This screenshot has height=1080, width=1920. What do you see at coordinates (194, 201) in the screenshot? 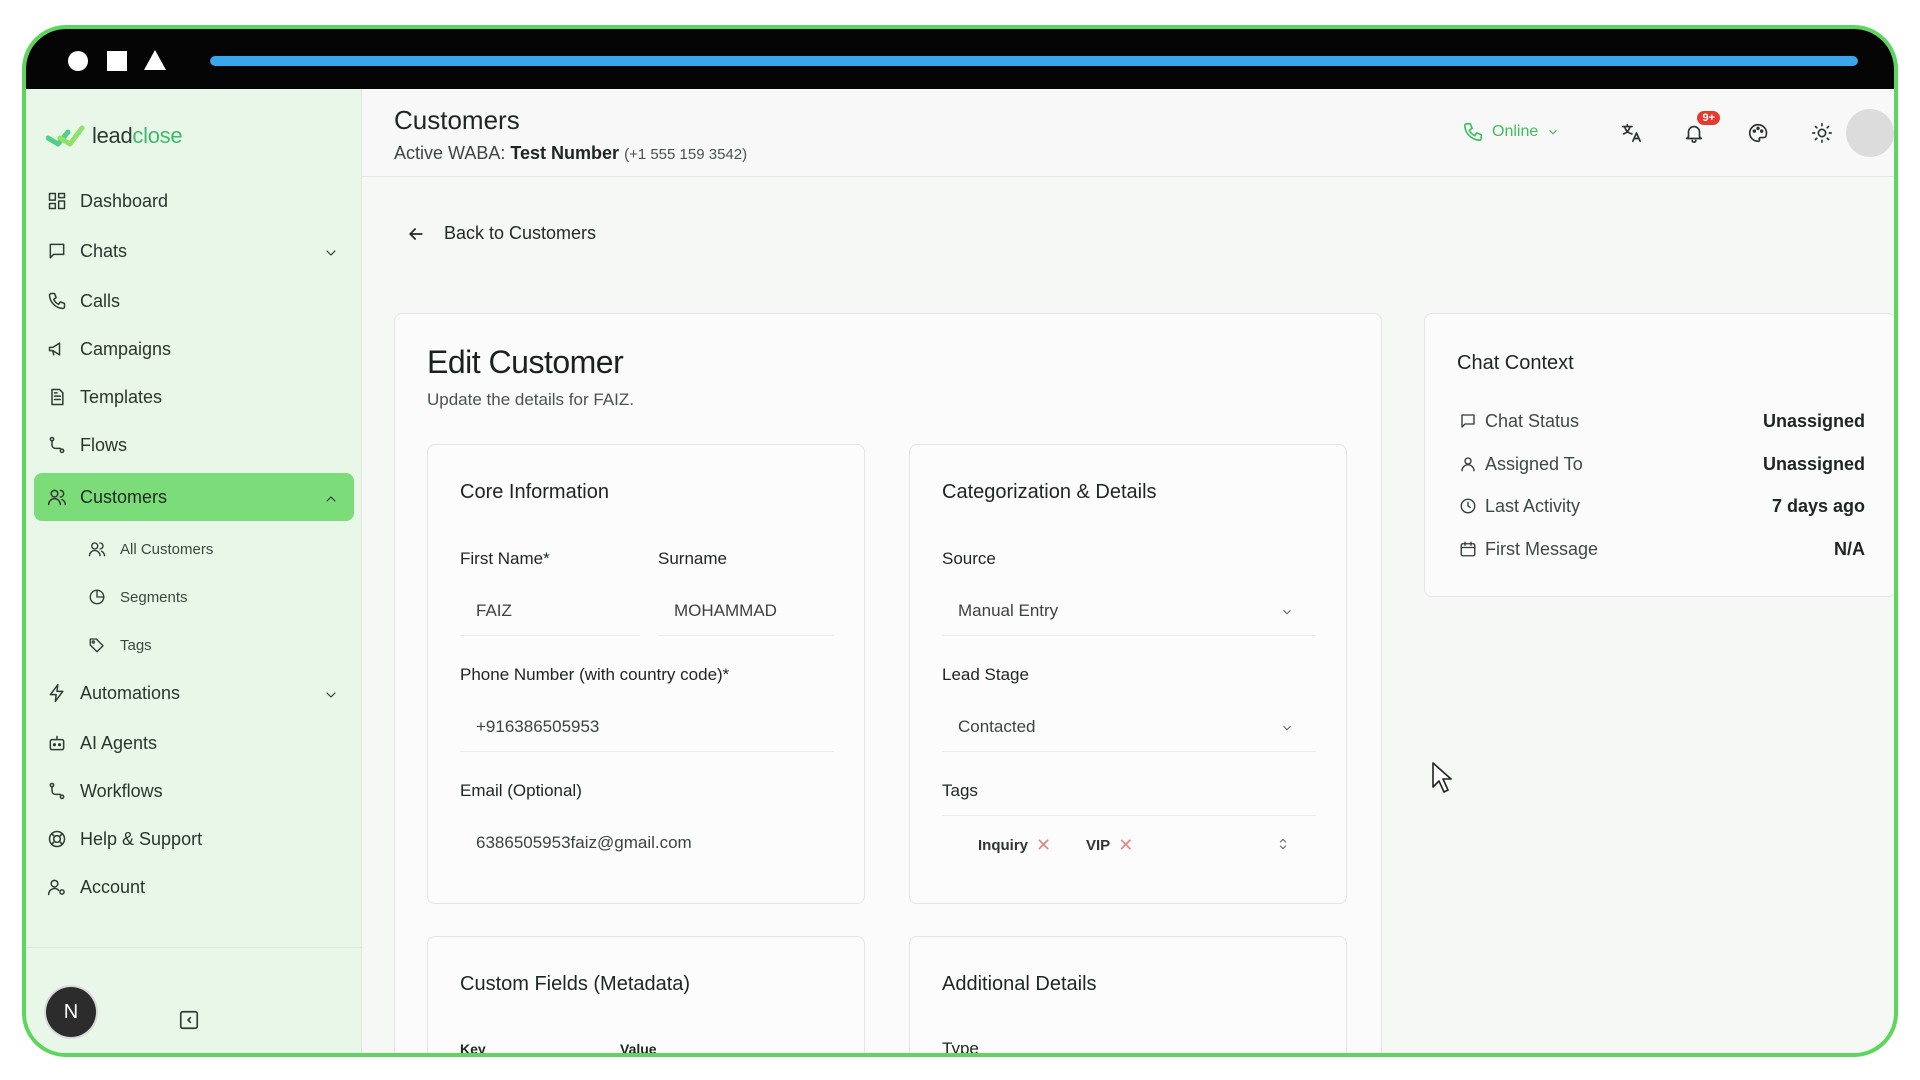
I see `sidebar-item-dashboard: Dashboard` at bounding box center [194, 201].